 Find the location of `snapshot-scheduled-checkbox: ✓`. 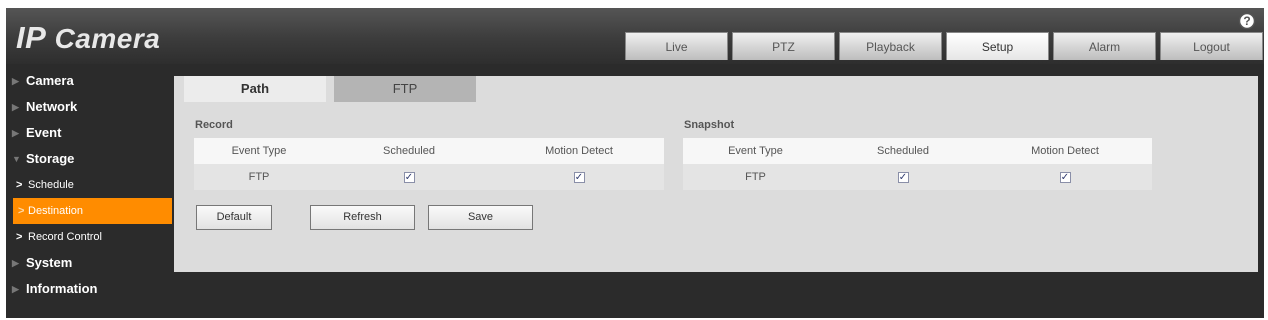

snapshot-scheduled-checkbox: ✓ is located at coordinates (903, 177).